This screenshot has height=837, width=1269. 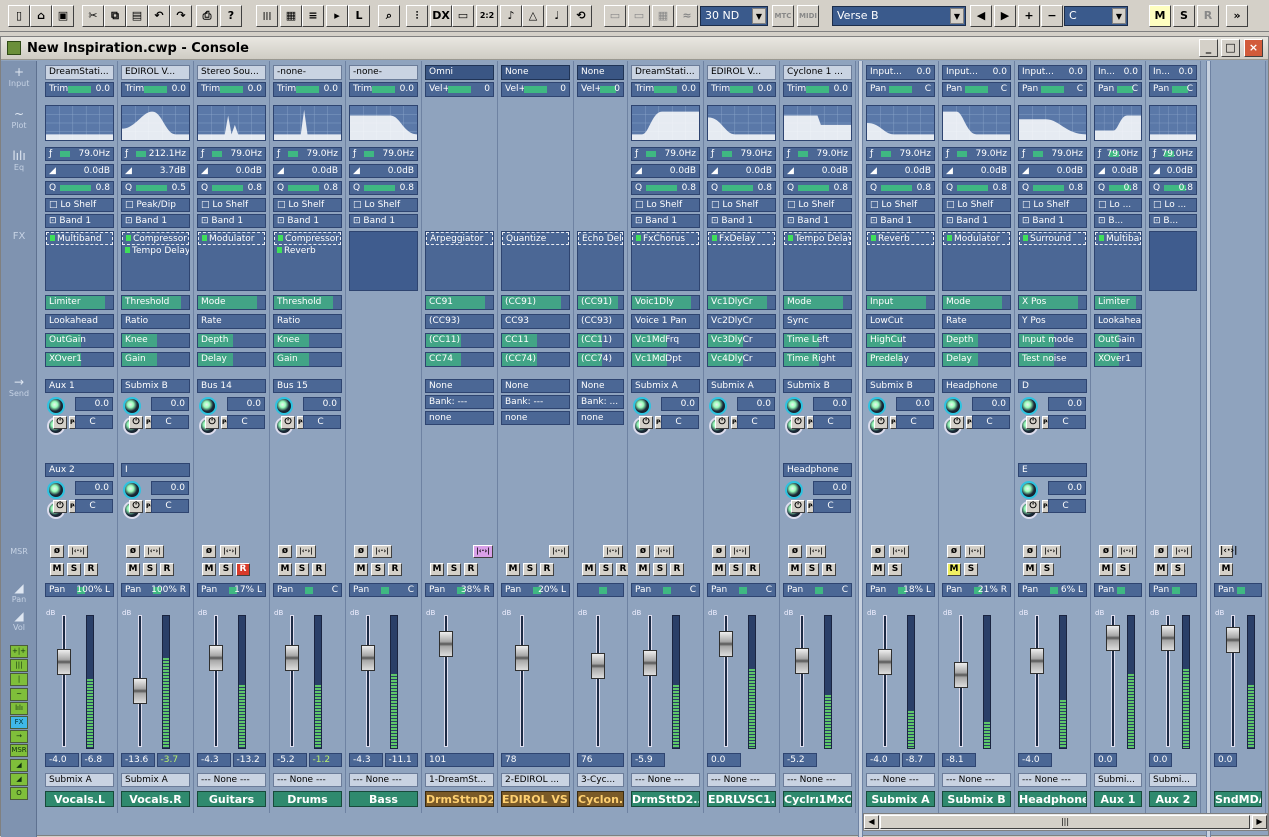 I want to click on fx-bin: Quantize, so click(x=535, y=261).